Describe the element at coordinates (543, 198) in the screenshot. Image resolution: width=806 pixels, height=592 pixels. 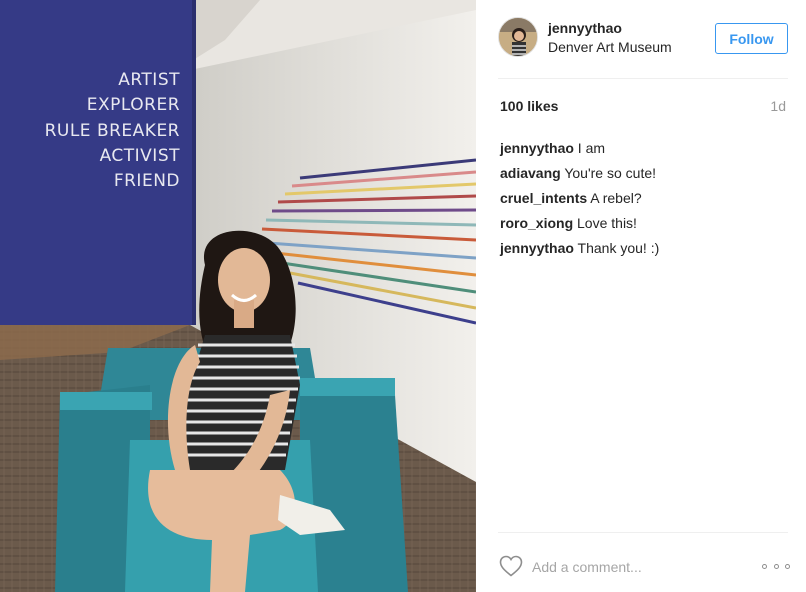
I see `comment-username: cruel_intents` at that location.